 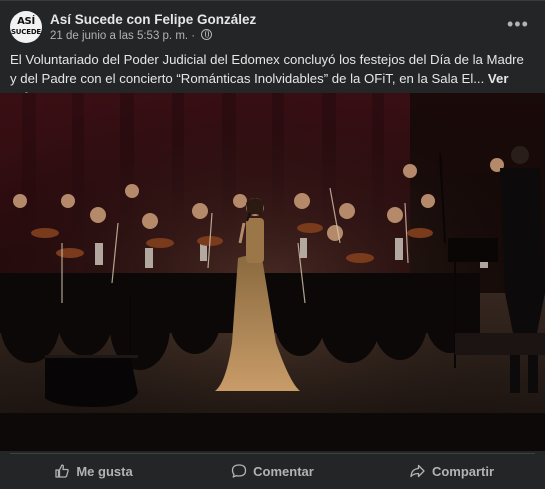 What do you see at coordinates (62, 471) in the screenshot?
I see `thumbs-up-icon` at bounding box center [62, 471].